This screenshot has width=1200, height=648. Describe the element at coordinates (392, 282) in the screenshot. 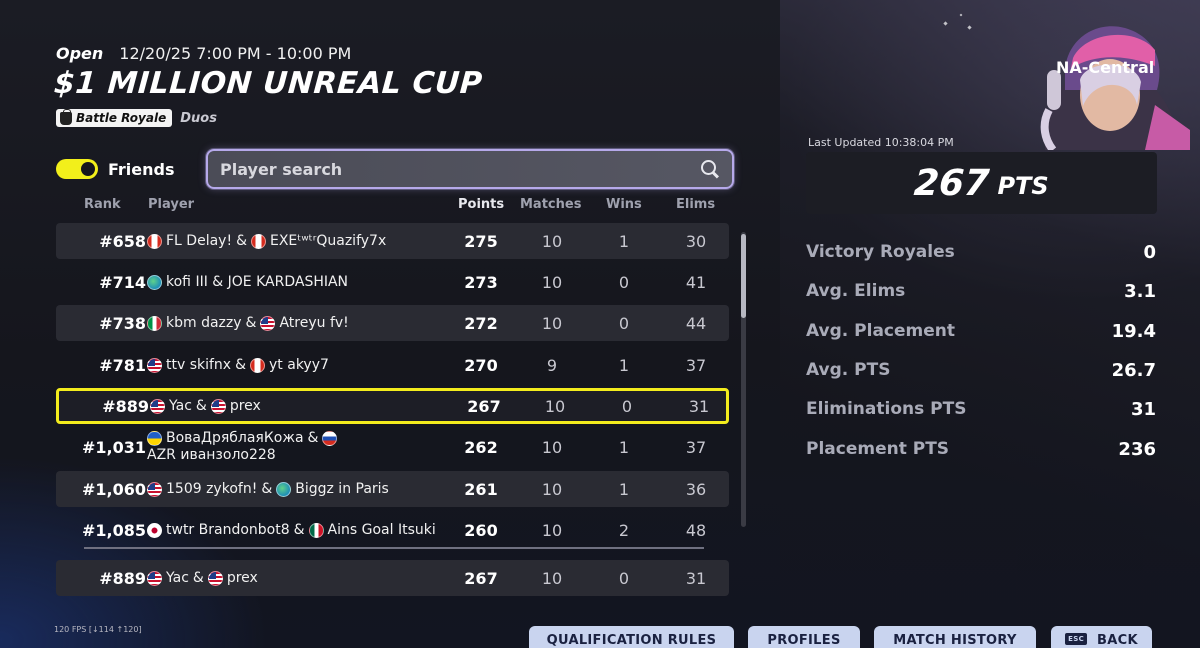

I see `leaderboard-row: #714 kofi III & JOE KARDASHIAN 273 10 0 41` at that location.